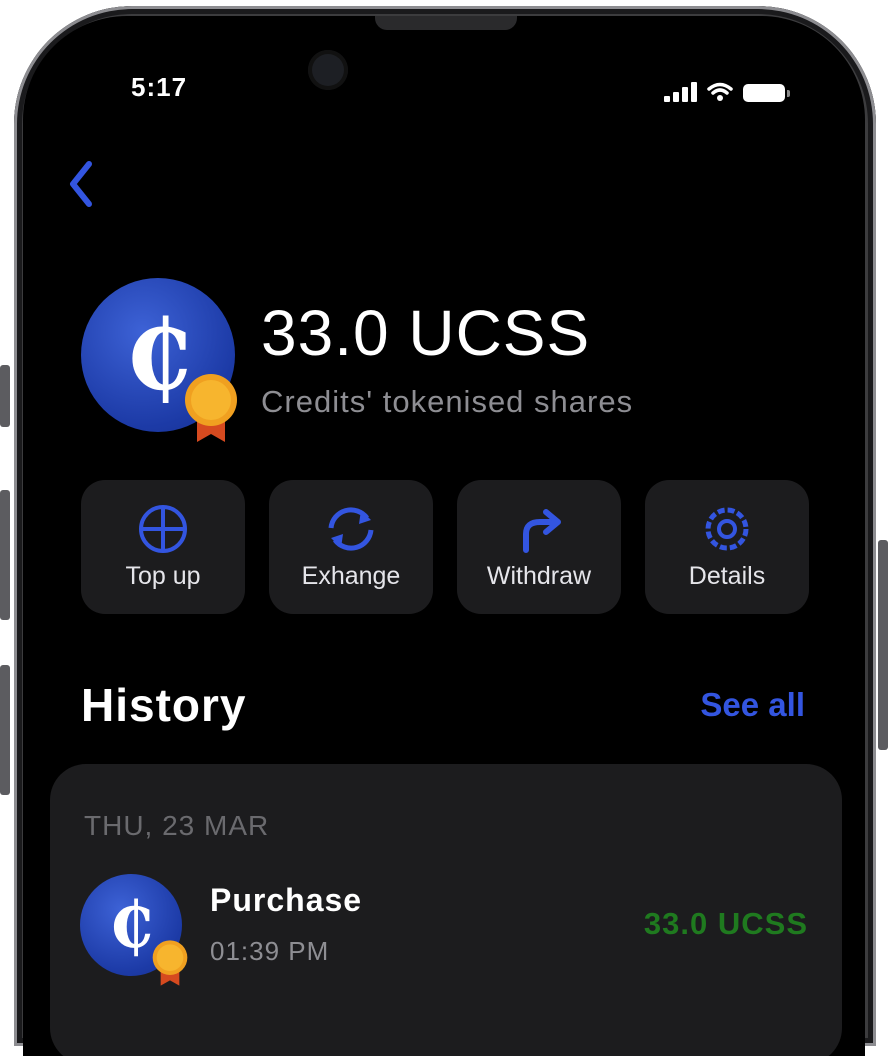 This screenshot has width=888, height=1056. What do you see at coordinates (883, 645) in the screenshot?
I see `power-button` at bounding box center [883, 645].